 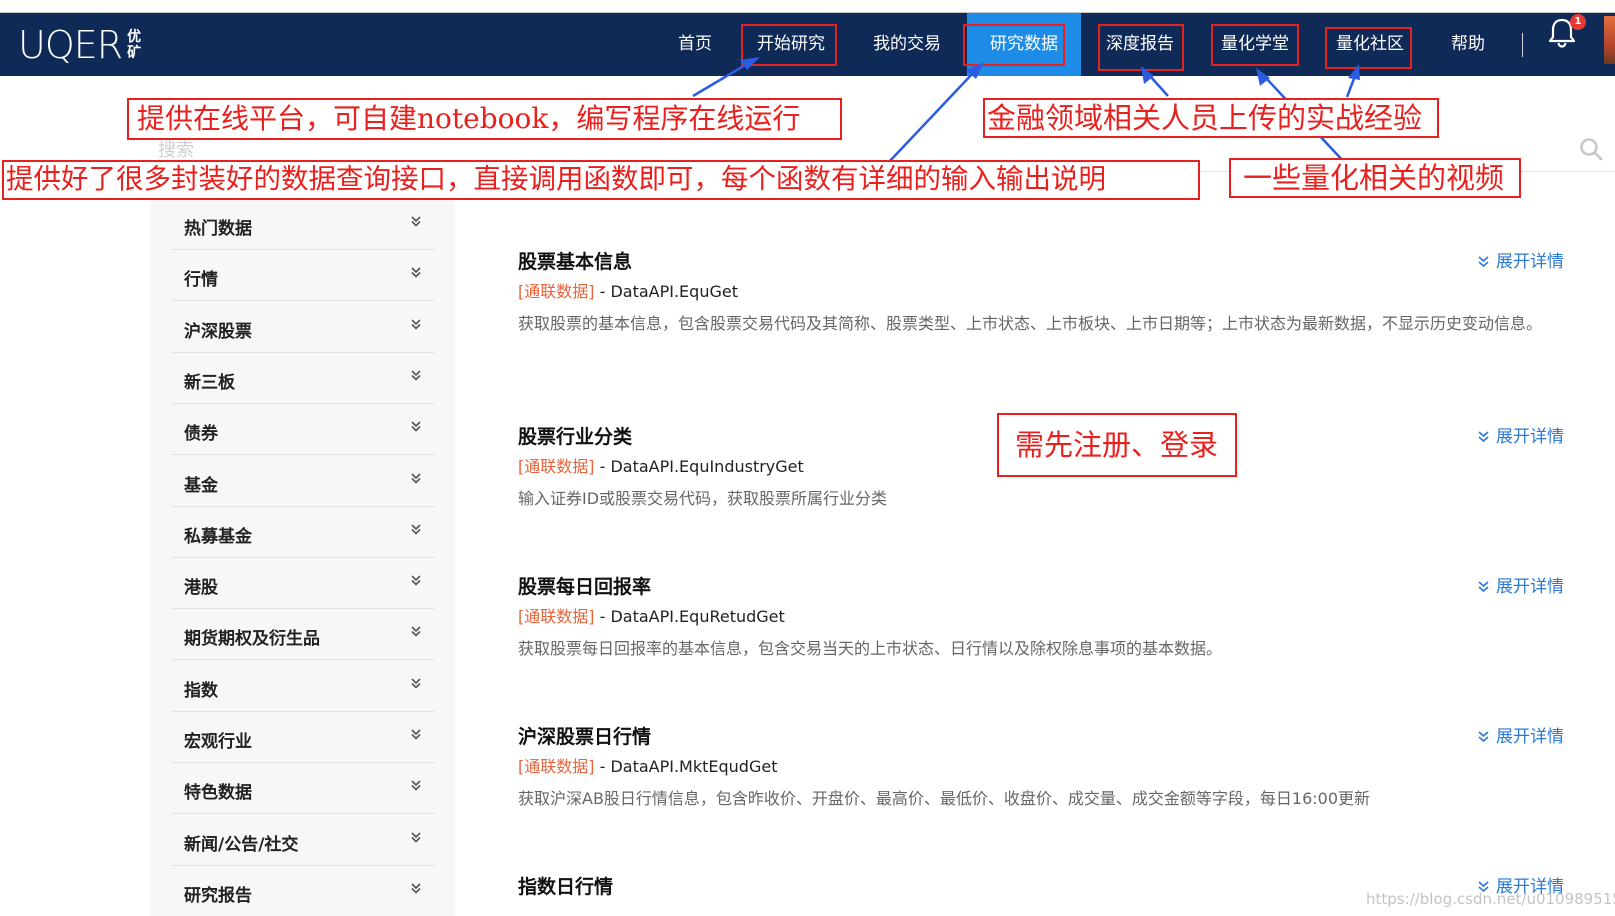 What do you see at coordinates (70, 45) in the screenshot?
I see `logo-wordmark: UQER` at bounding box center [70, 45].